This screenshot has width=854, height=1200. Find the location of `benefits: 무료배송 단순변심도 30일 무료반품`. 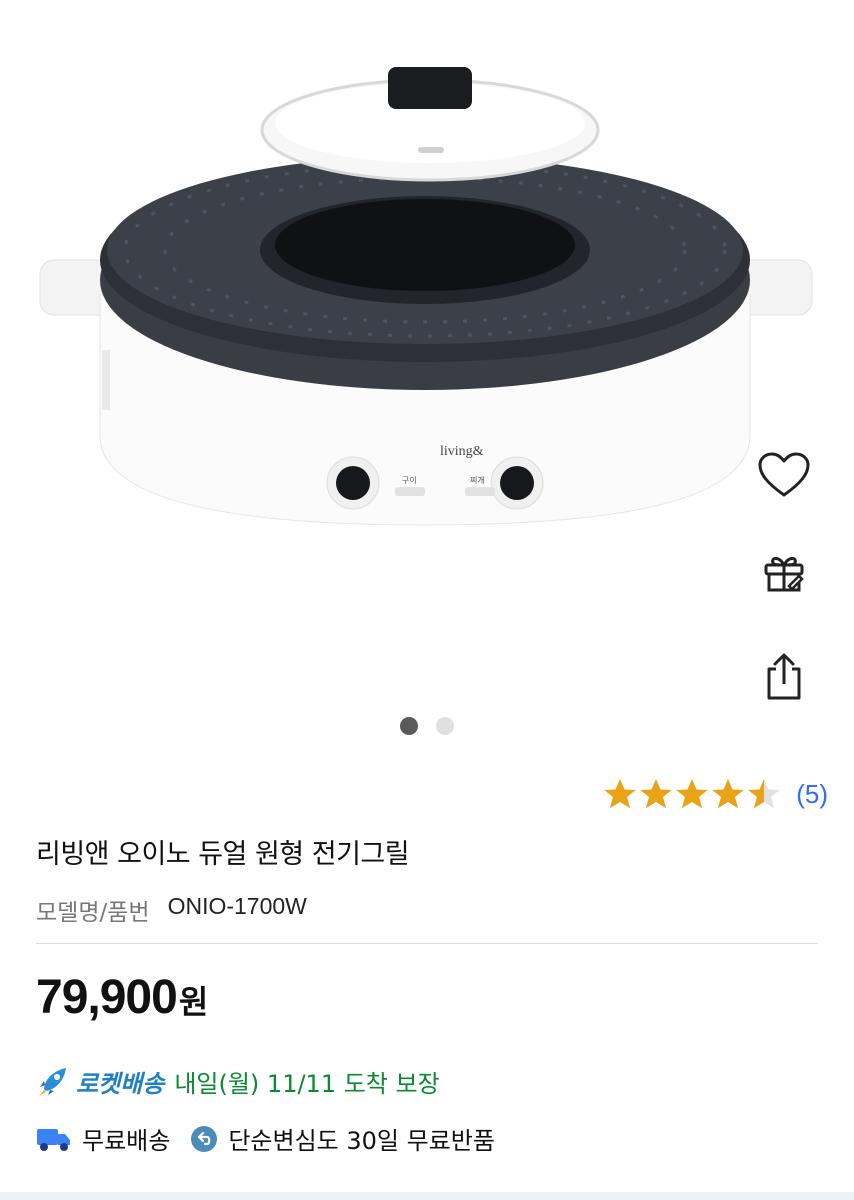

benefits: 무료배송 단순변심도 30일 무료반품 is located at coordinates (265, 1138).